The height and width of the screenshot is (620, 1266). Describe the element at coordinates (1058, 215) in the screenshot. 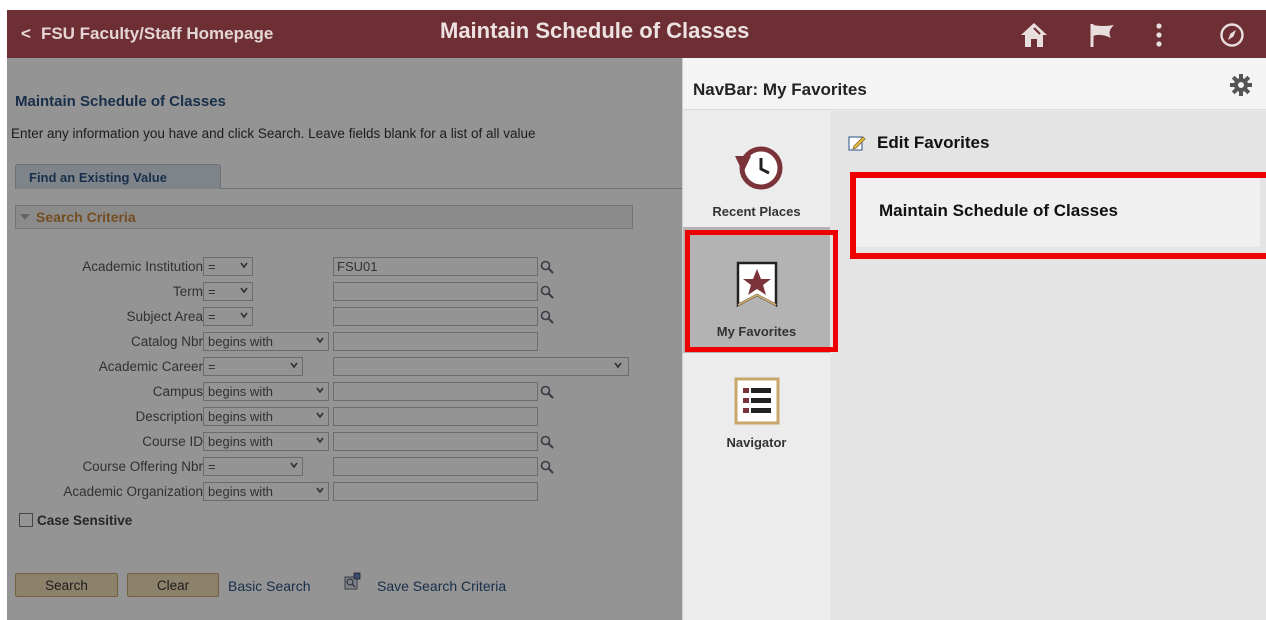

I see `favorite-item-callout-box` at that location.